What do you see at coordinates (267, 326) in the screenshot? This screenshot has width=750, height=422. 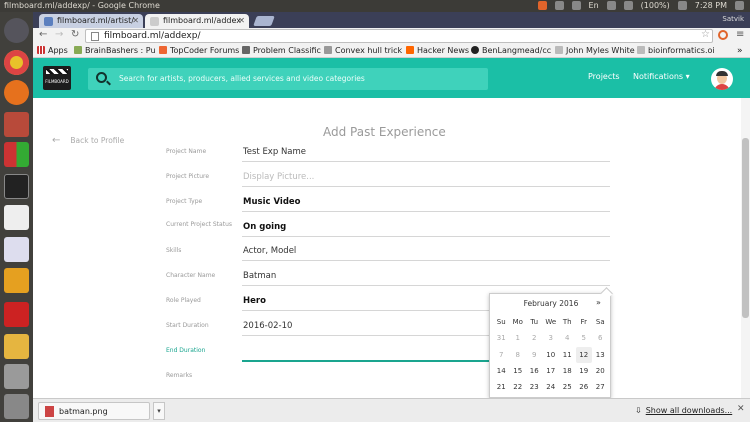 I see `start-duration-input: 2016-02-10` at bounding box center [267, 326].